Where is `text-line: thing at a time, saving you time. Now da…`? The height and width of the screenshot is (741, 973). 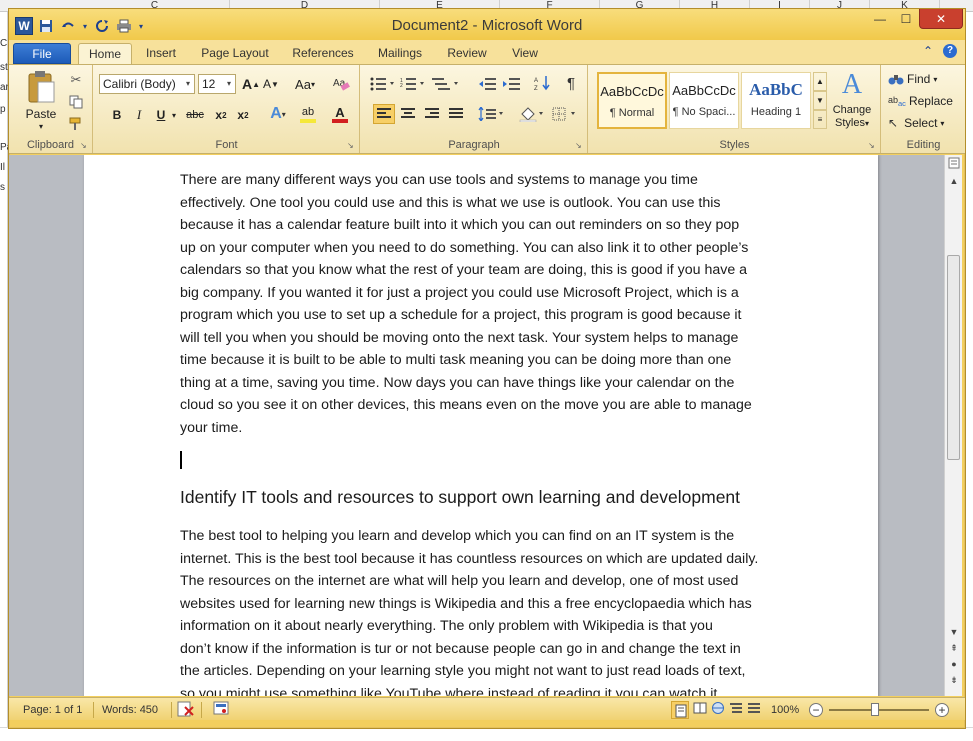 text-line: thing at a time, saving you time. Now da… is located at coordinates (484, 383).